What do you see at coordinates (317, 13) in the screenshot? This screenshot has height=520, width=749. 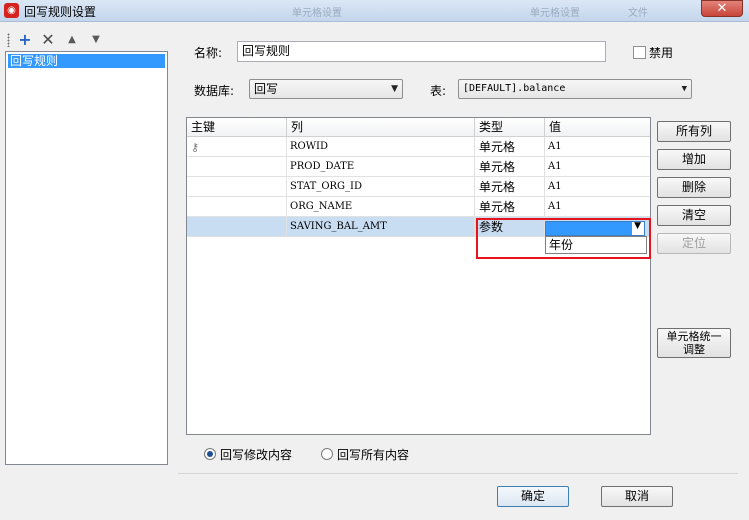 I see `background-tab-1: 单元格设置` at bounding box center [317, 13].